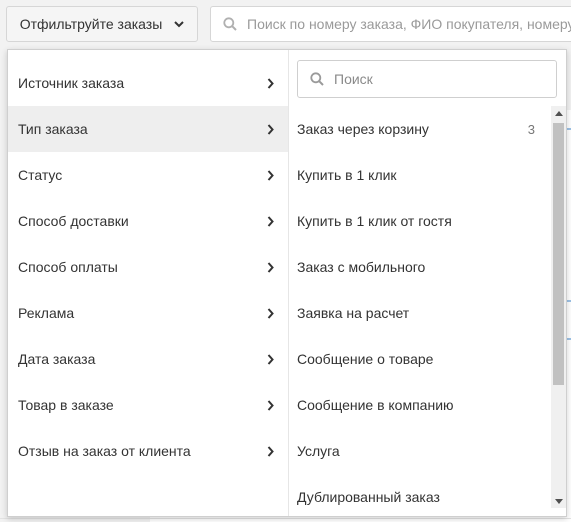 This screenshot has height=522, width=571. What do you see at coordinates (375, 405) in the screenshot?
I see `option-label: Сообщение в компанию` at bounding box center [375, 405].